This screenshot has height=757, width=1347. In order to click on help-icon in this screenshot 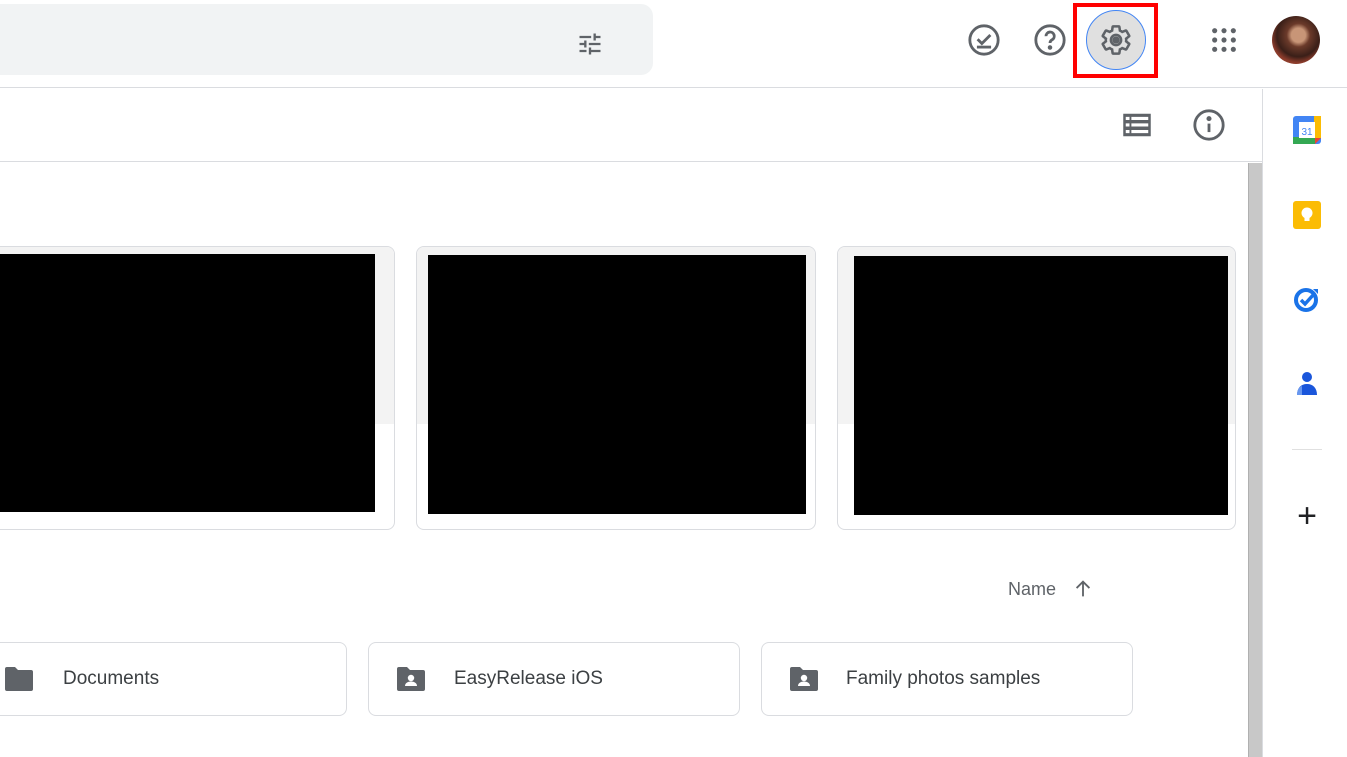, I will do `click(1050, 40)`.